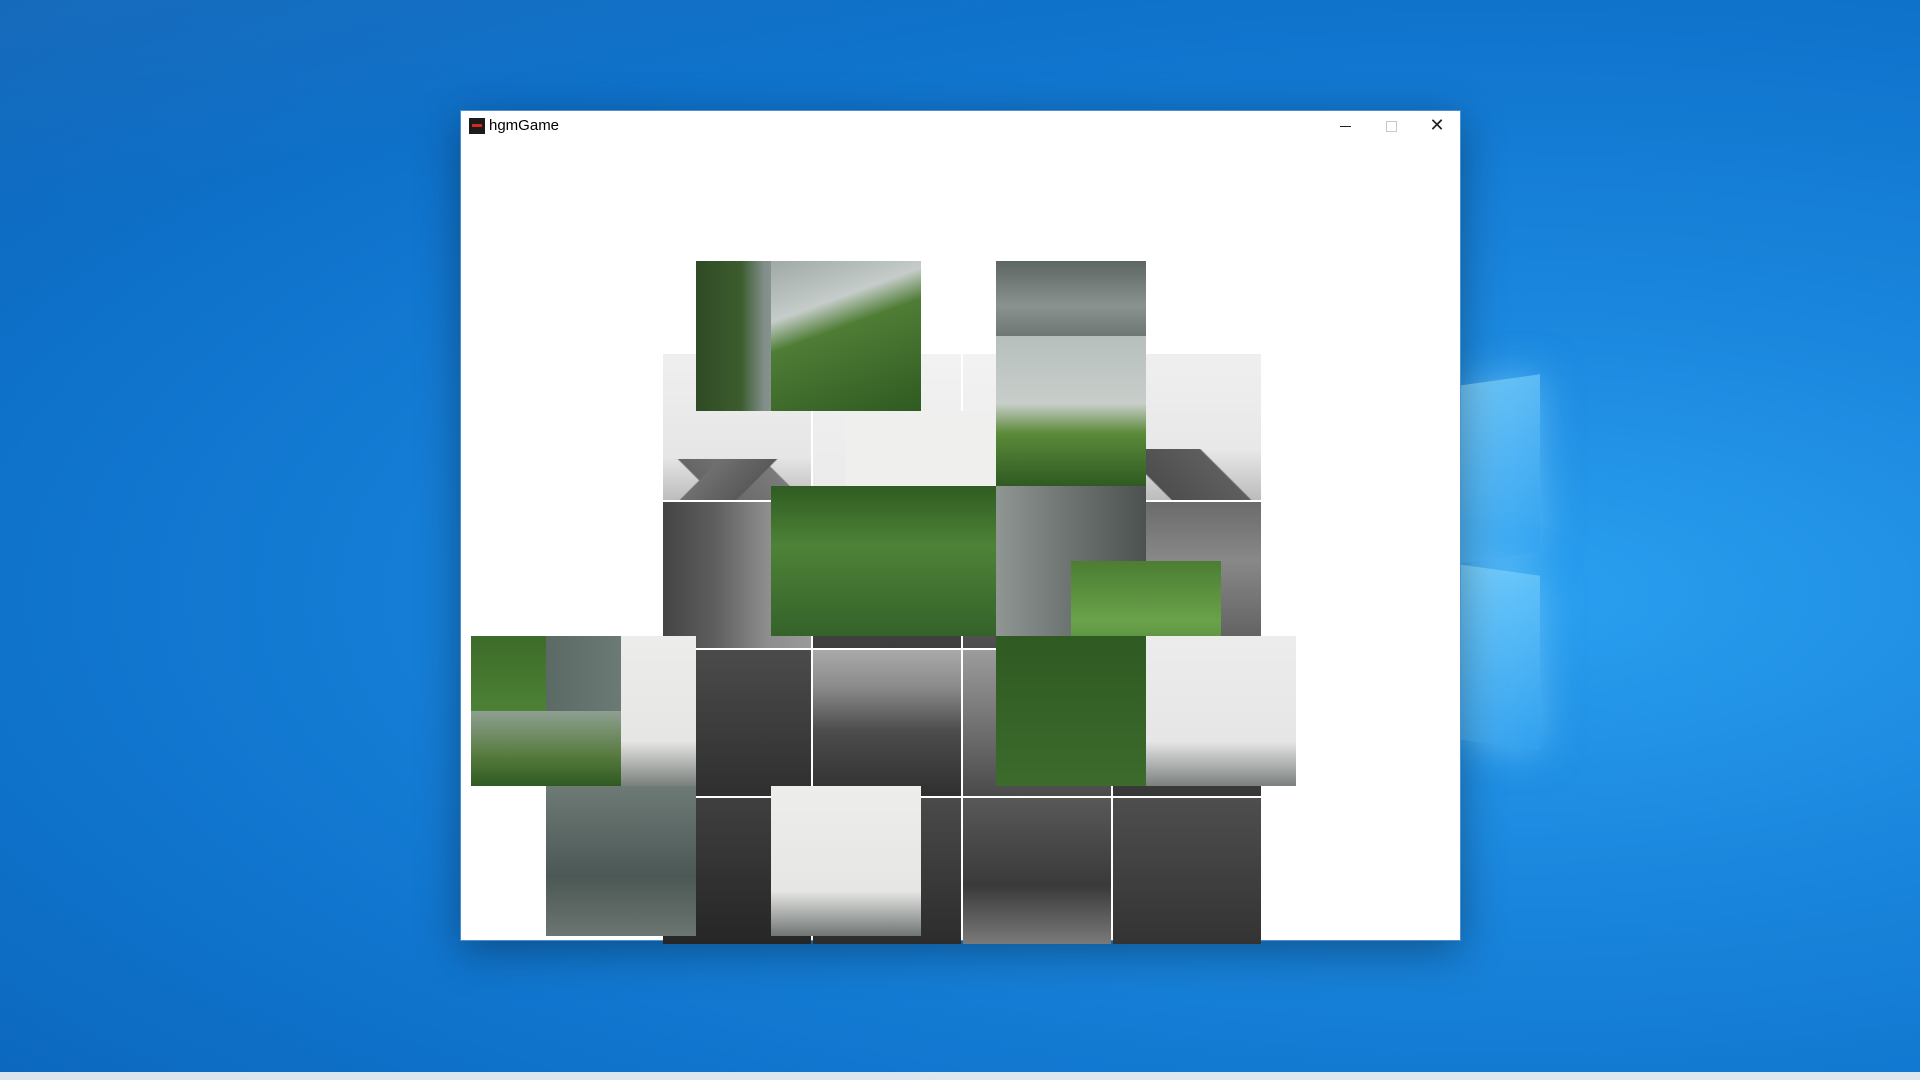 The height and width of the screenshot is (1080, 1920). Describe the element at coordinates (960, 126) in the screenshot. I see `title-bar: hgmGame ✕` at that location.